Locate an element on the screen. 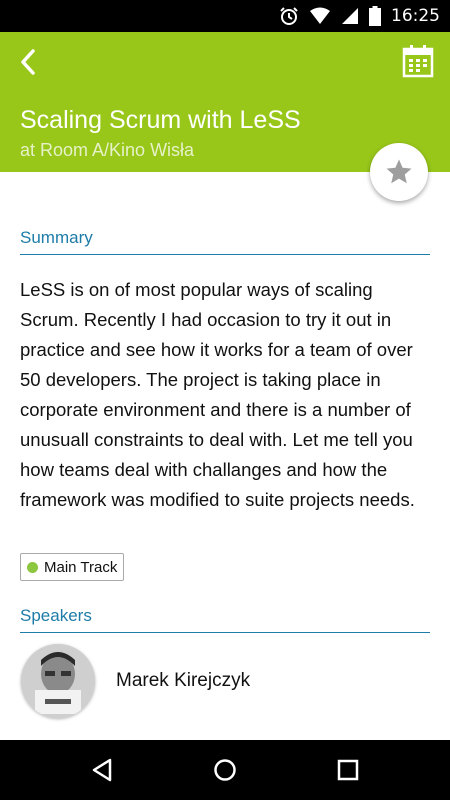  speaker-name: Marek Kirejczyk is located at coordinates (183, 680).